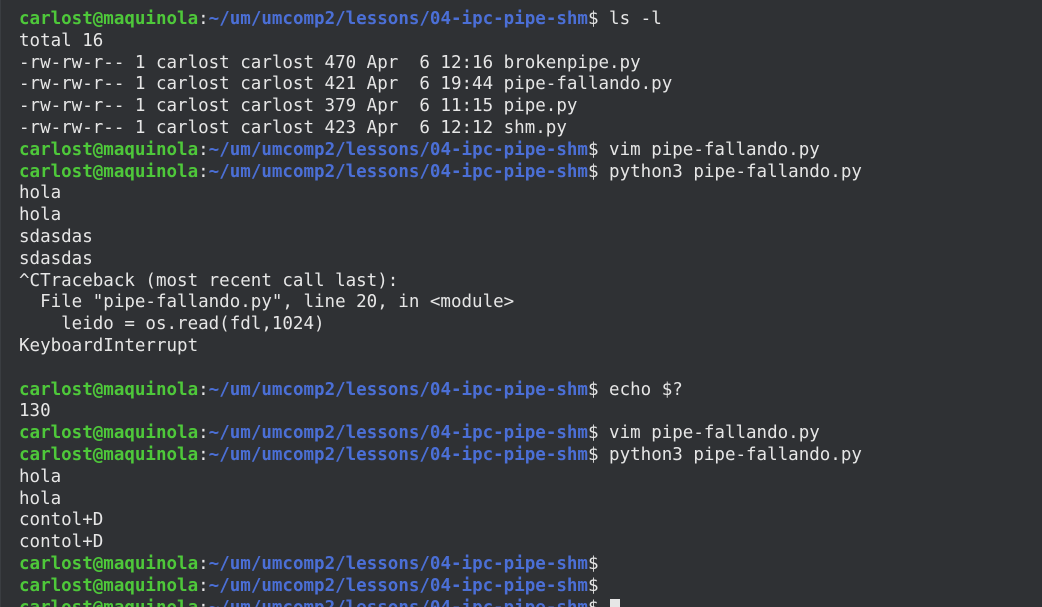 This screenshot has height=607, width=1042. Describe the element at coordinates (440, 282) in the screenshot. I see `output-line: ^CTraceback (most recent call last):` at that location.